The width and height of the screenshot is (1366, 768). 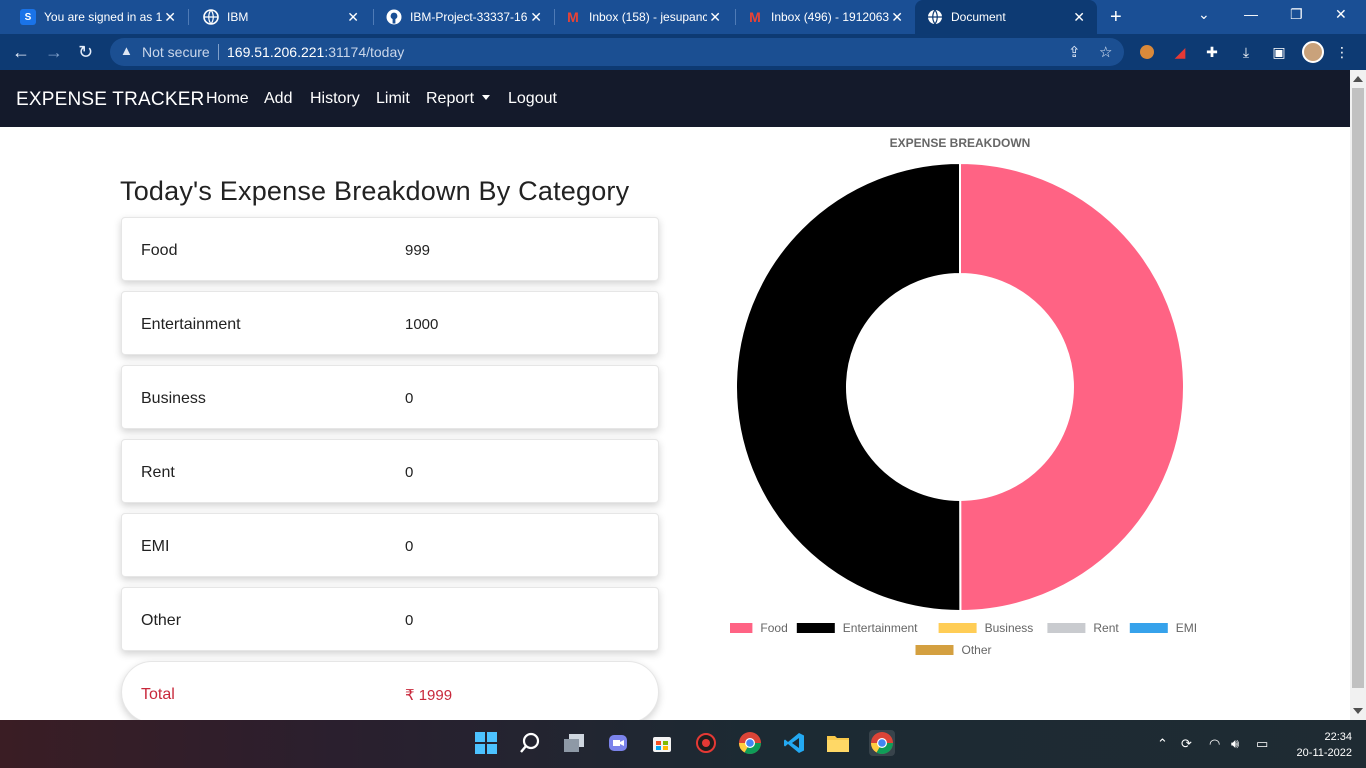 I want to click on legend-label-business: Business, so click(x=1009, y=628).